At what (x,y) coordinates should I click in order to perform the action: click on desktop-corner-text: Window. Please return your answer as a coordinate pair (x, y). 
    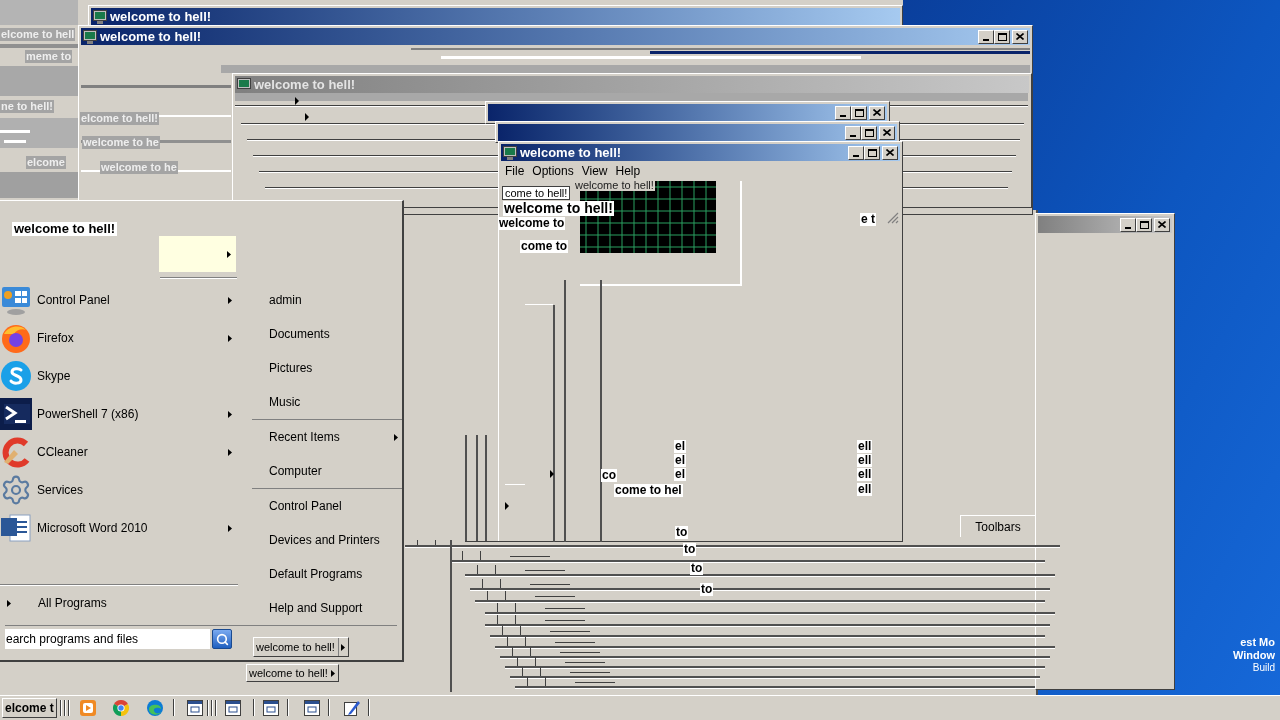
    Looking at the image, I should click on (1253, 655).